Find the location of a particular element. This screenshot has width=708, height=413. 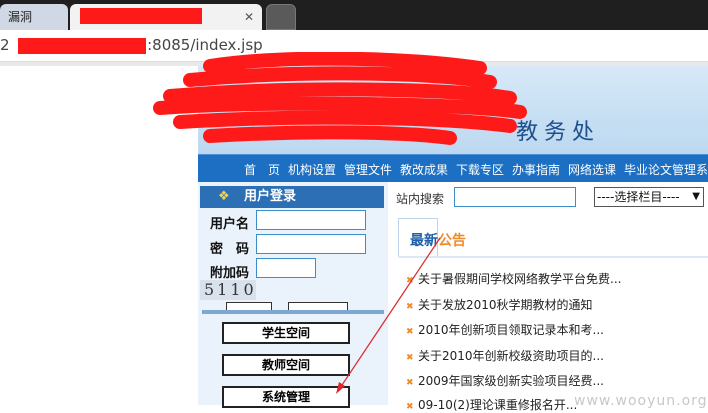

news-title: 最新公告 is located at coordinates (438, 241).